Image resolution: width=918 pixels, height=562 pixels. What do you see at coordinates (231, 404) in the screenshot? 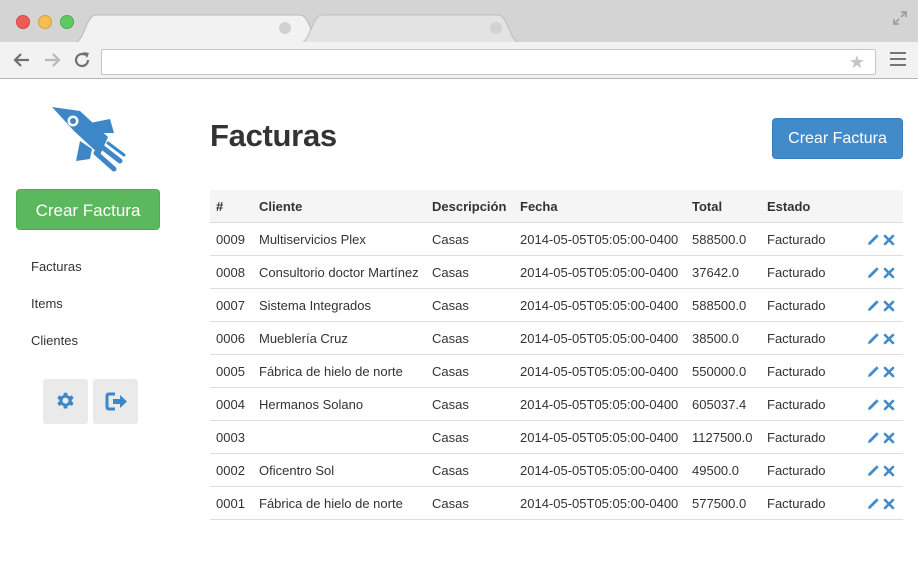
I see `cell-id: 0004` at bounding box center [231, 404].